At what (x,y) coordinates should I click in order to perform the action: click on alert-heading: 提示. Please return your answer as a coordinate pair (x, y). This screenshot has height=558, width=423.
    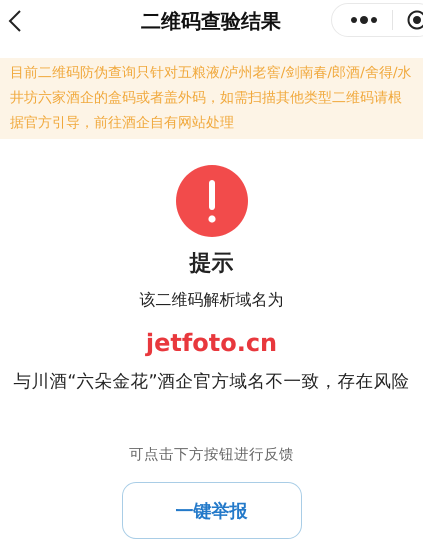
    Looking at the image, I should click on (212, 264).